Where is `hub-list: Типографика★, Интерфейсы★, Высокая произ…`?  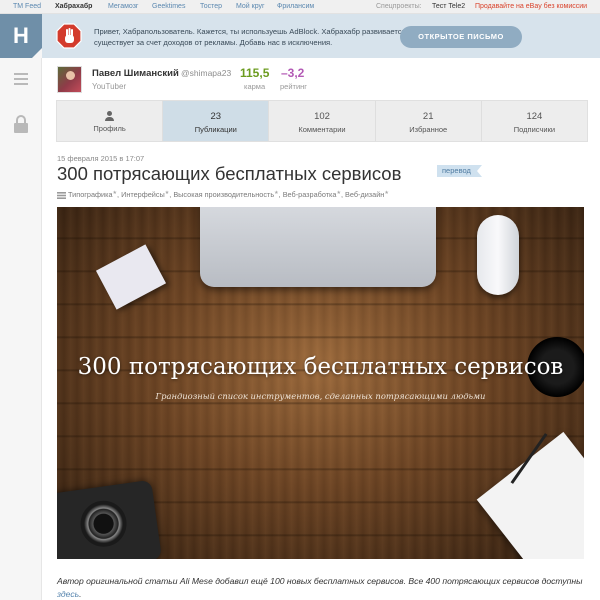
hub-list: Типографика★, Интерфейсы★, Высокая произ… is located at coordinates (223, 194).